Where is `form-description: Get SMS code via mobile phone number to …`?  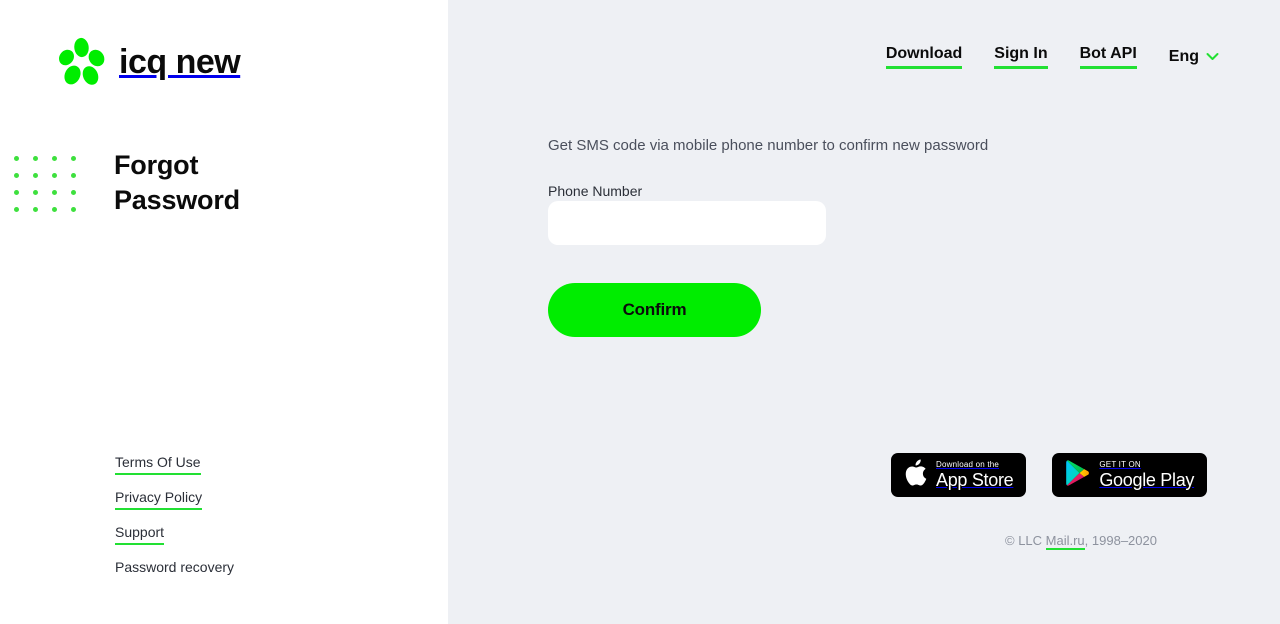 form-description: Get SMS code via mobile phone number to … is located at coordinates (768, 145).